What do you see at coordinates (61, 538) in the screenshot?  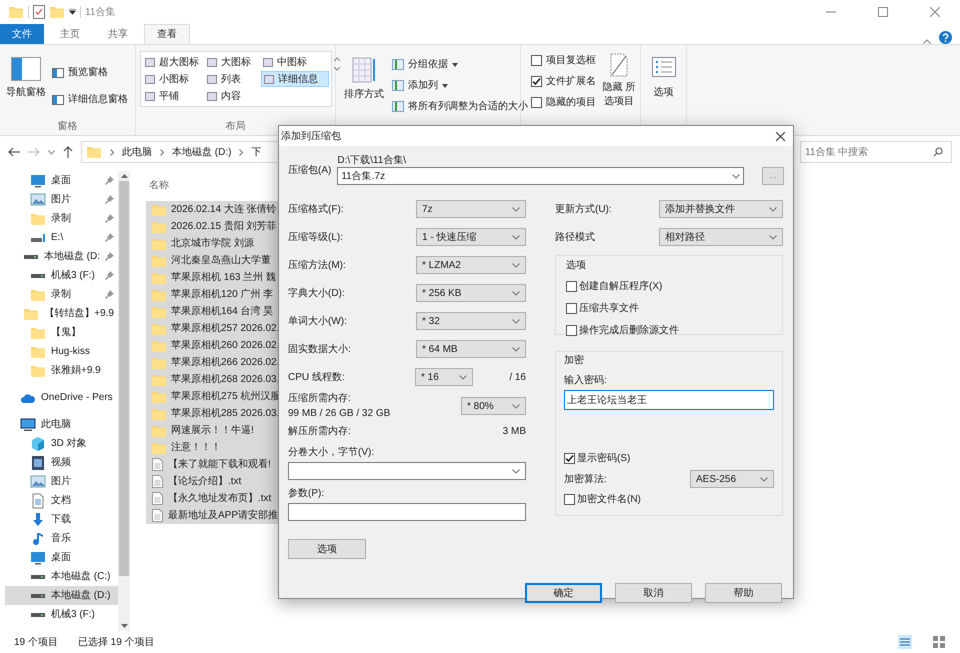 I see `nav-item: 音乐` at bounding box center [61, 538].